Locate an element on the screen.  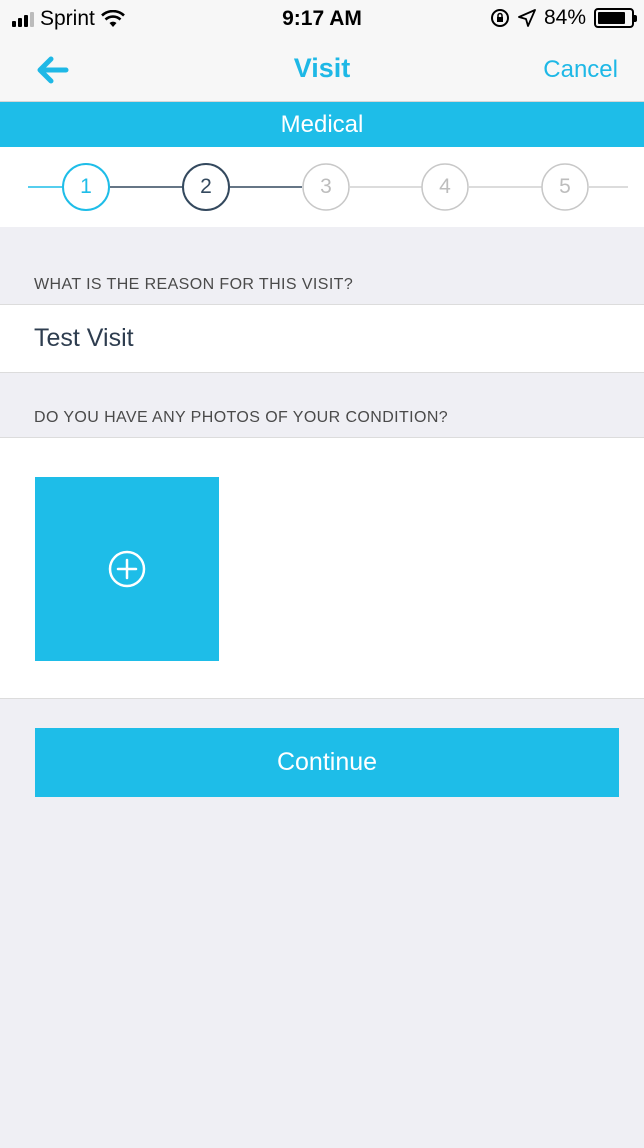
status-bar: Sprint 9:17 AM 84% is located at coordinates (322, 18).